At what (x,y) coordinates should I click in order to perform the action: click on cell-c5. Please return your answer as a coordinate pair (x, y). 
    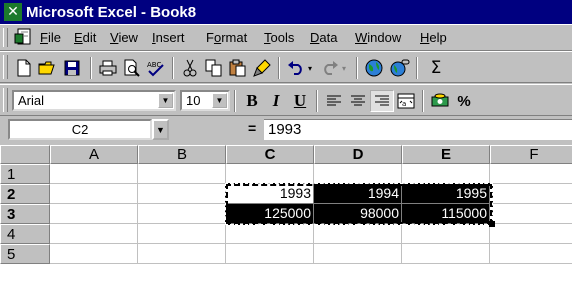
    Looking at the image, I should click on (270, 254).